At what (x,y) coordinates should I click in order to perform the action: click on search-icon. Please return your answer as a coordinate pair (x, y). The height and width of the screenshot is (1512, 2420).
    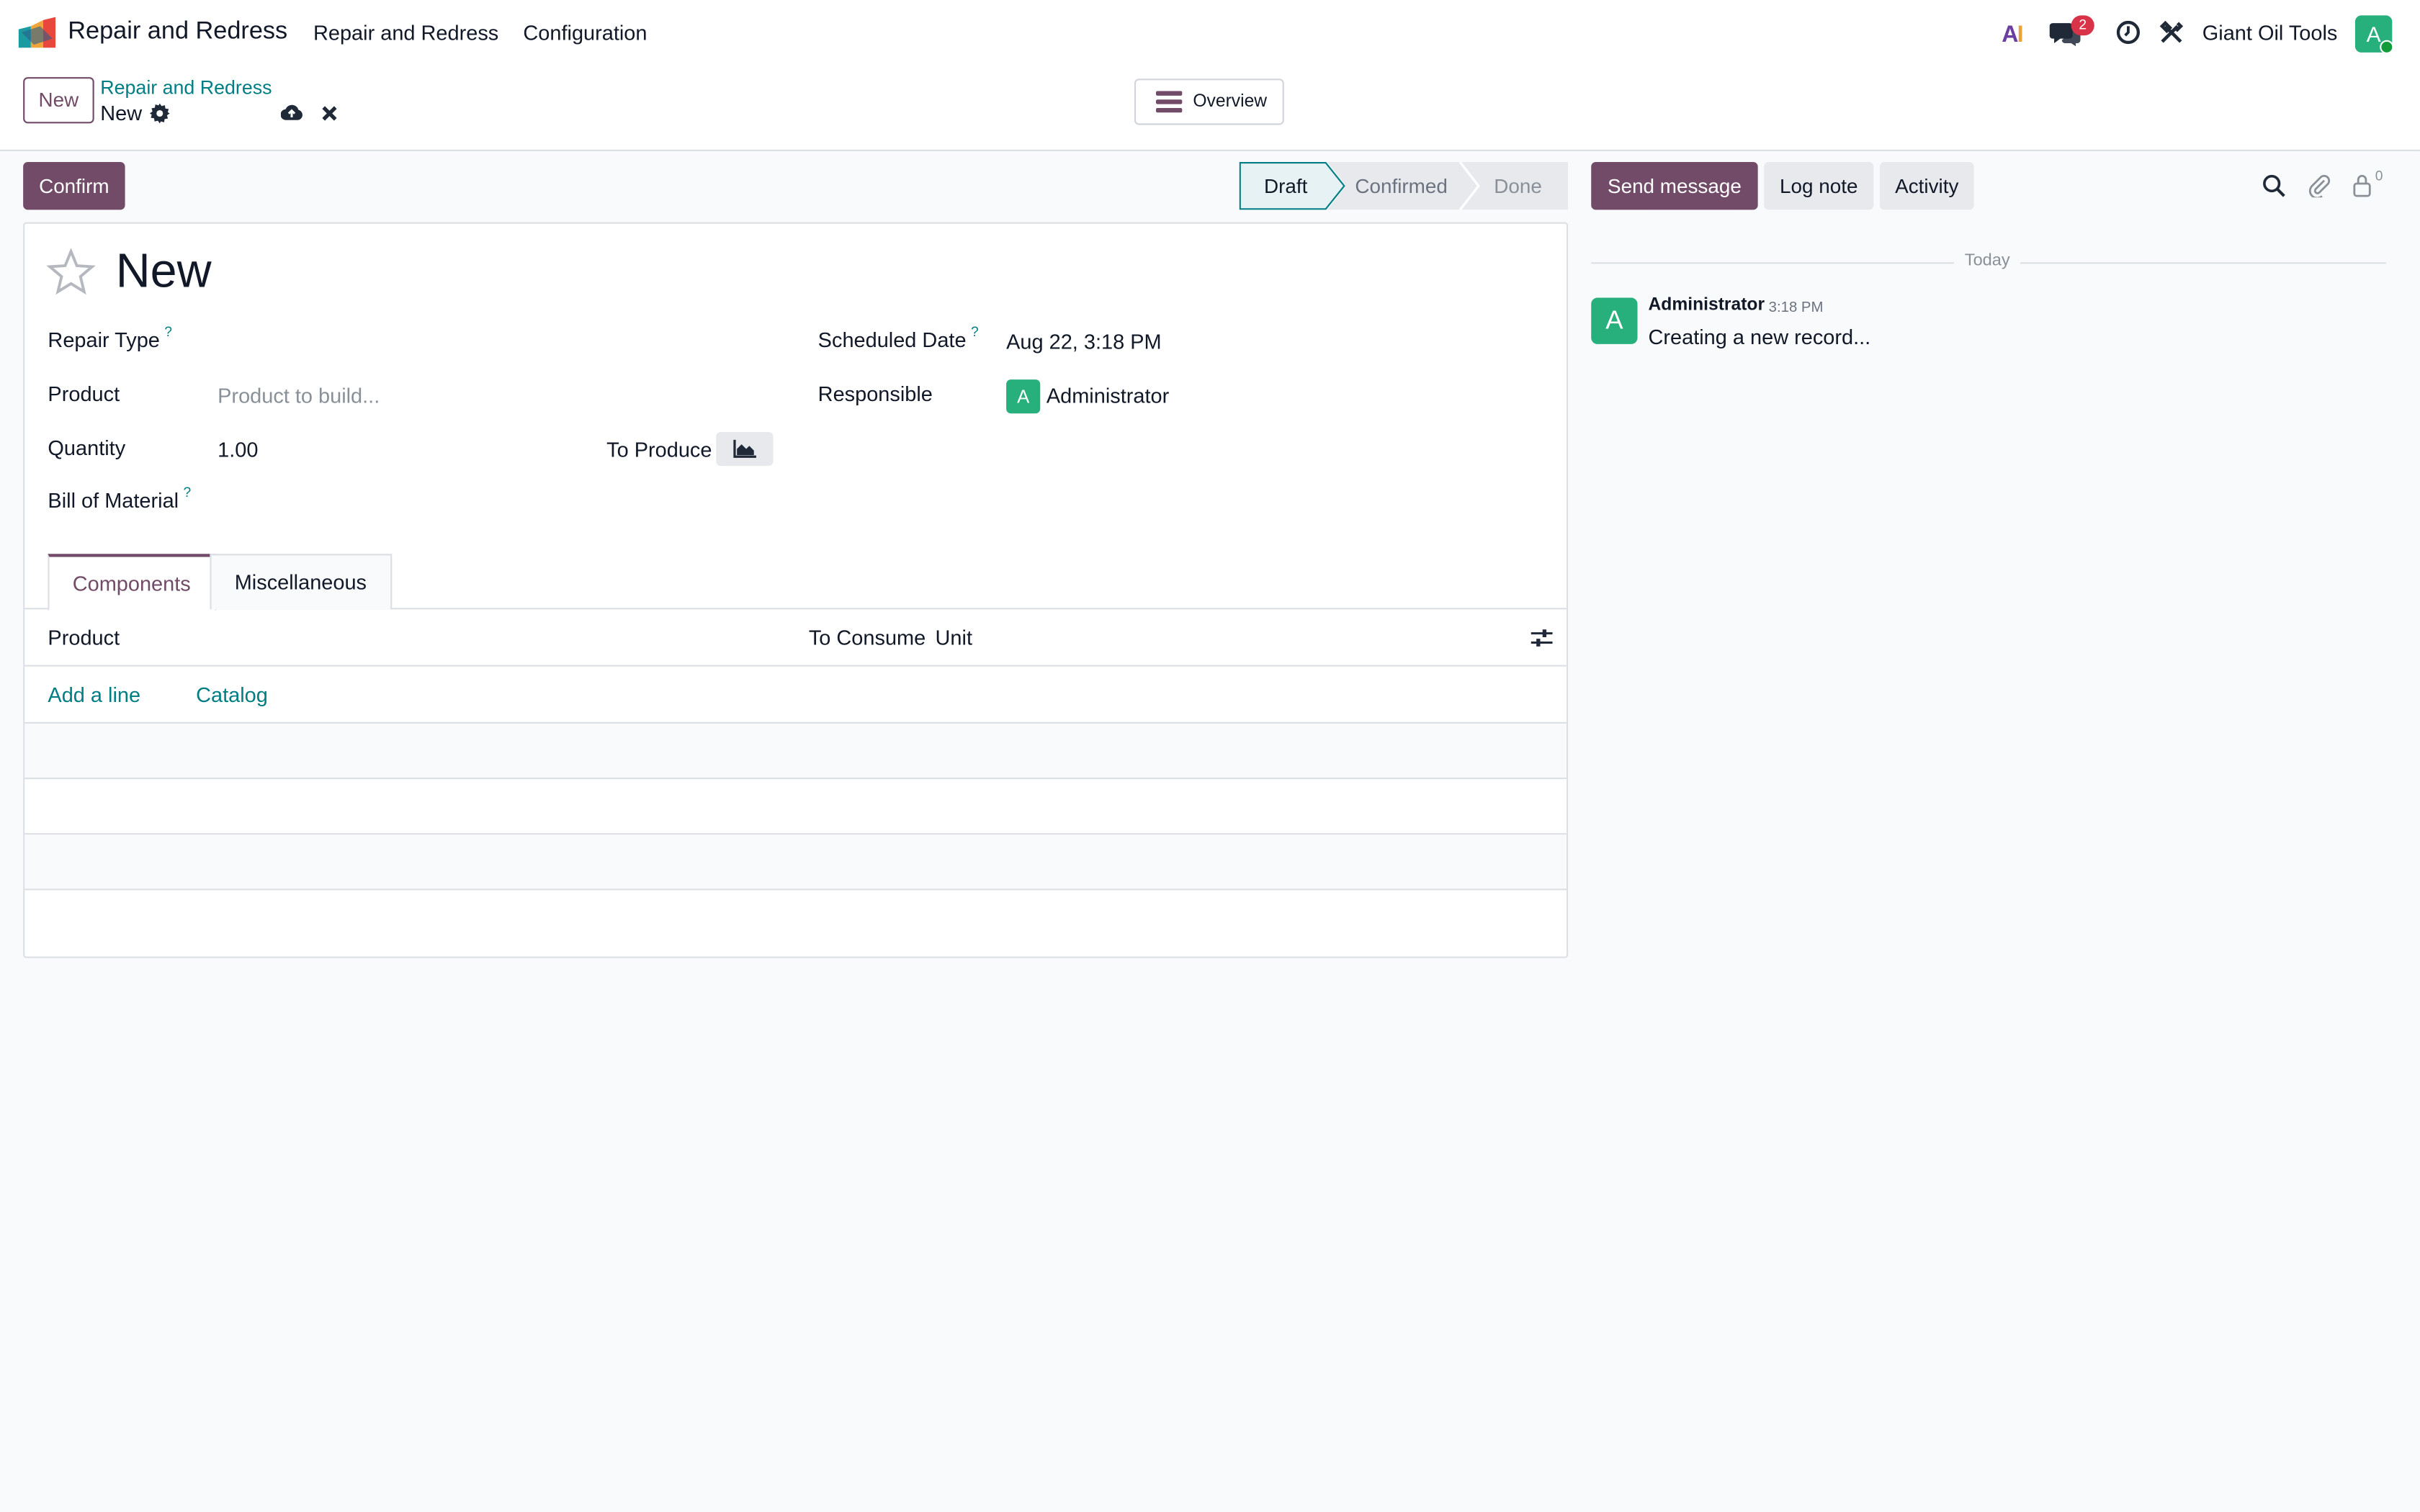
    Looking at the image, I should click on (2273, 185).